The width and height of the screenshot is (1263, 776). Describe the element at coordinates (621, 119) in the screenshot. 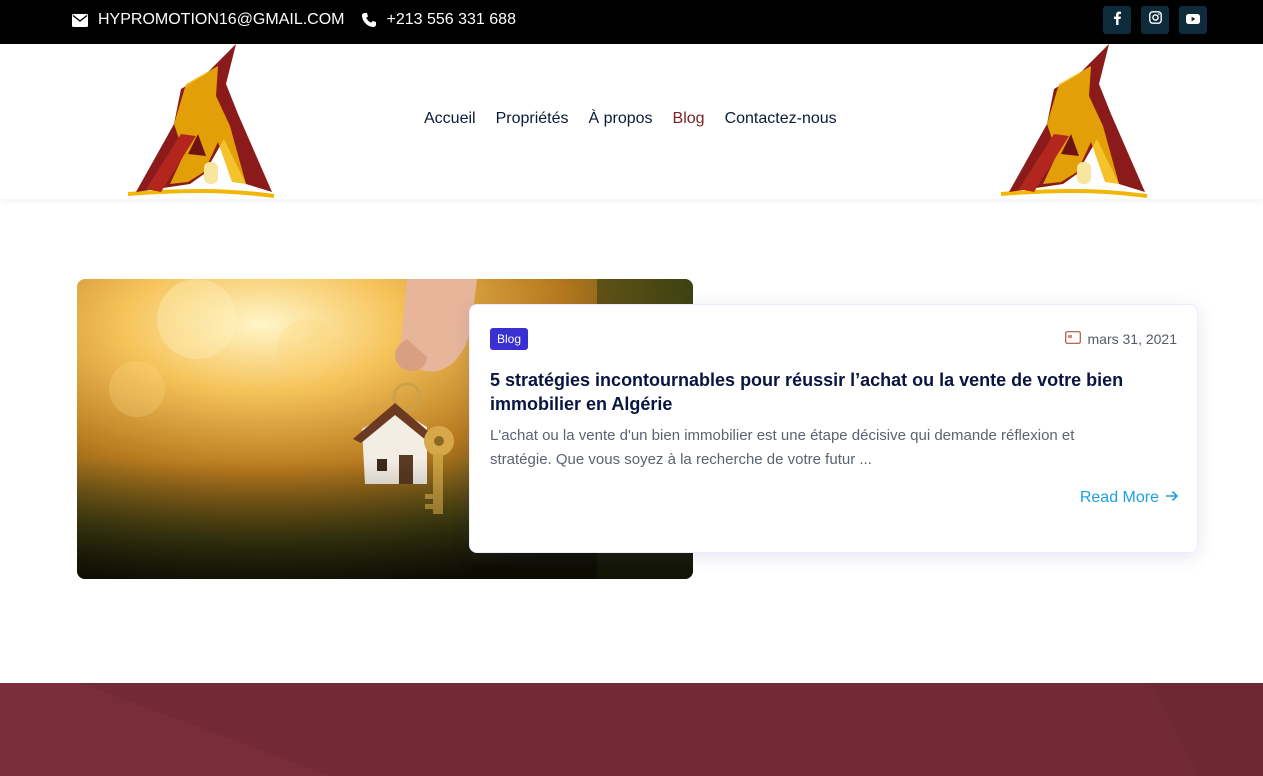

I see `nav-item-a-propos: À propos` at that location.